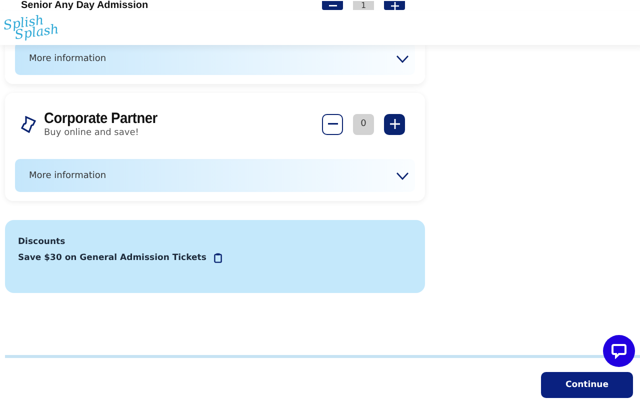 This screenshot has height=411, width=640. I want to click on chat-button, so click(619, 351).